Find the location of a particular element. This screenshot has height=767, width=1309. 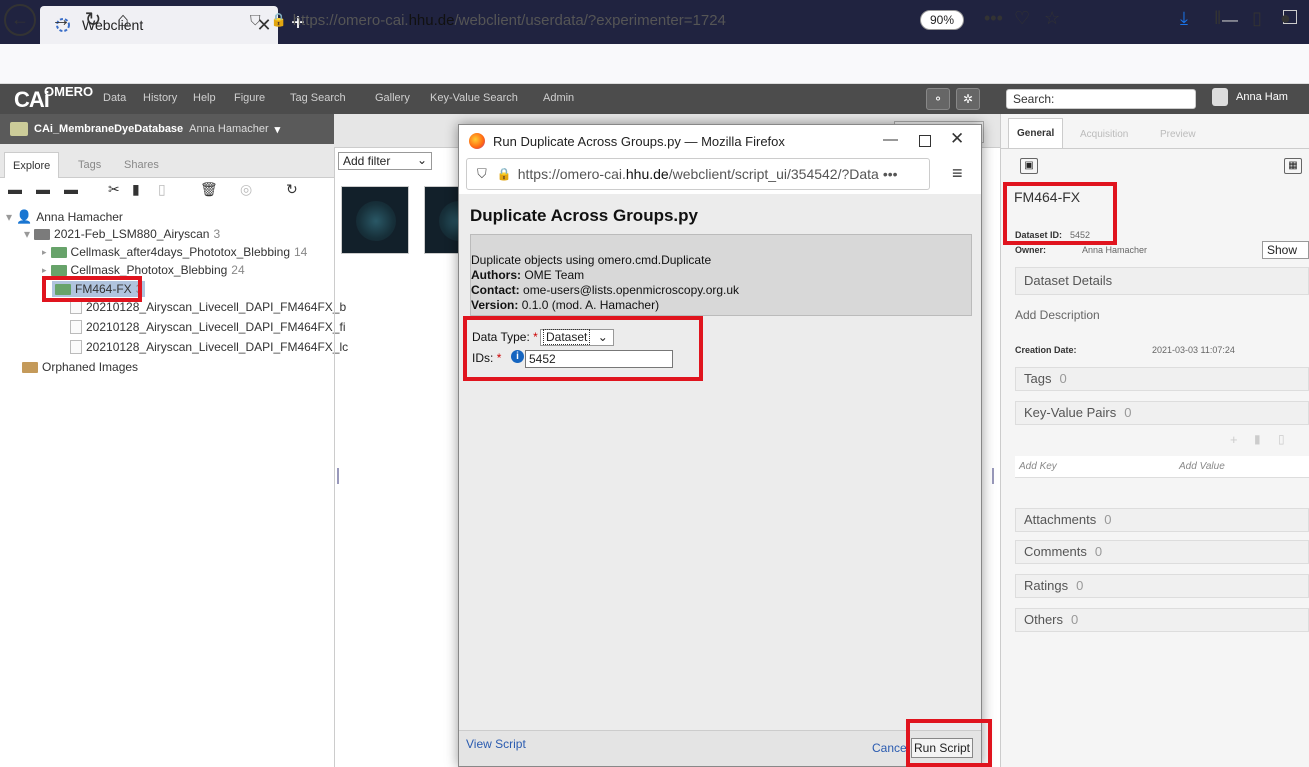

tab-tags: Tags is located at coordinates (89, 165).